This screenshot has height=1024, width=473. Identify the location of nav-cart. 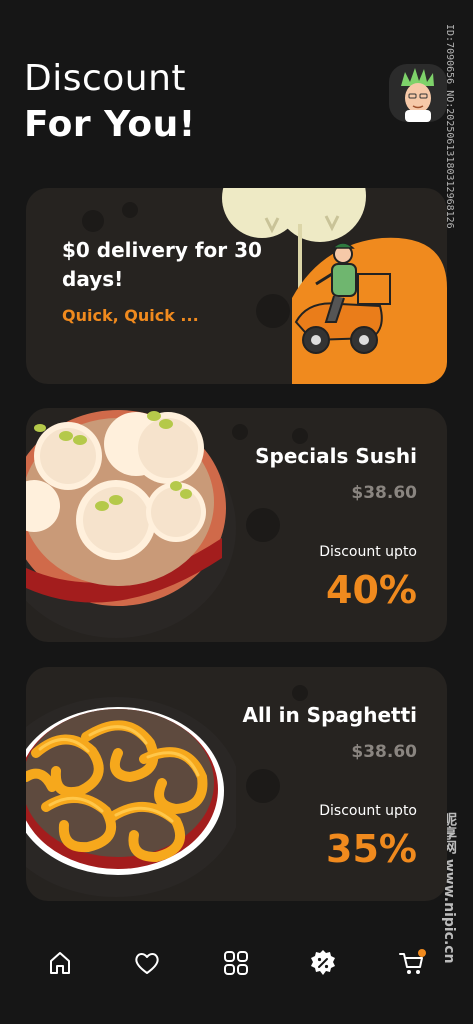
(412, 963).